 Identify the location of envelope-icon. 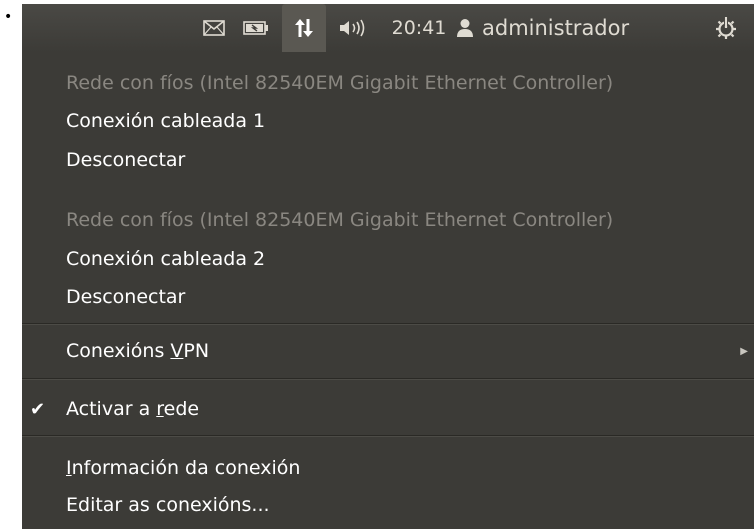
(214, 28).